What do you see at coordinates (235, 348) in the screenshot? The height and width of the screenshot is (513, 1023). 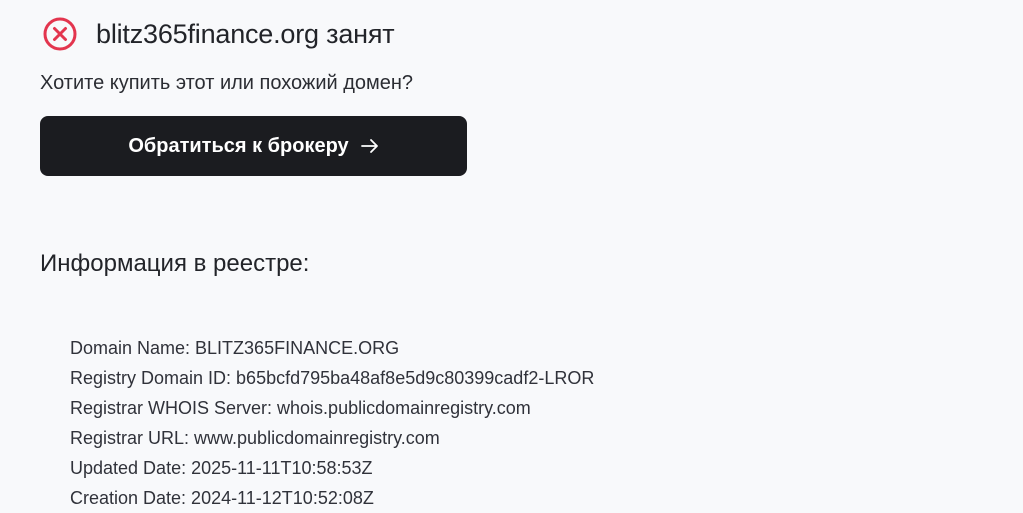 I see `whois-domain-name: Domain Name: BLITZ365FINANCE.ORG` at bounding box center [235, 348].